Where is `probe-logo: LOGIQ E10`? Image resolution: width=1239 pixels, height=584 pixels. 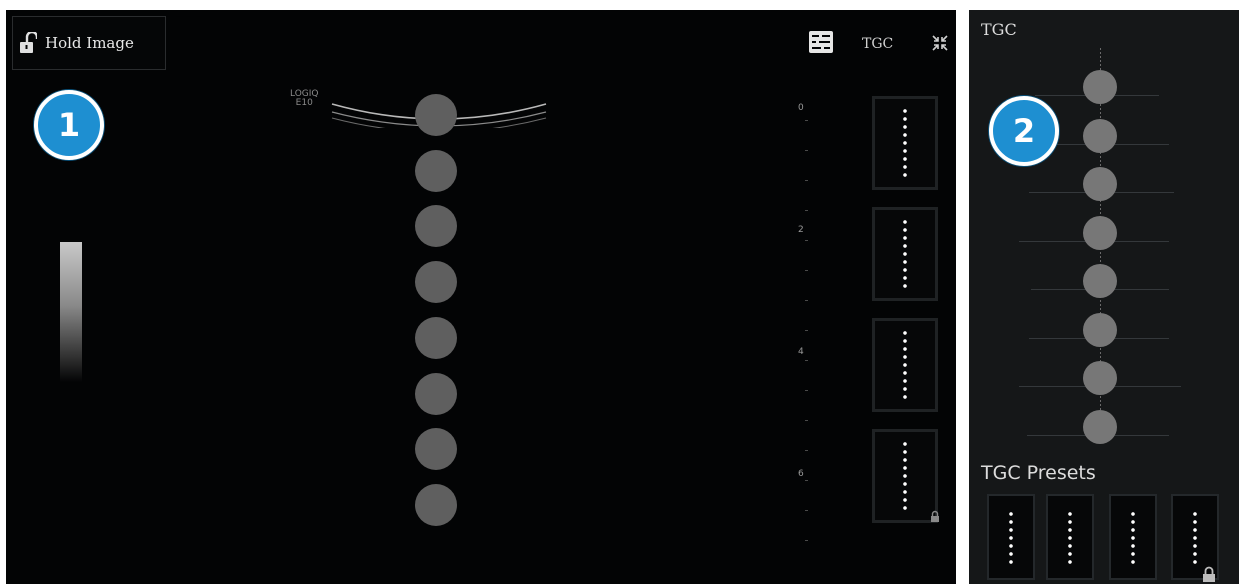
probe-logo: LOGIQ E10 is located at coordinates (304, 99).